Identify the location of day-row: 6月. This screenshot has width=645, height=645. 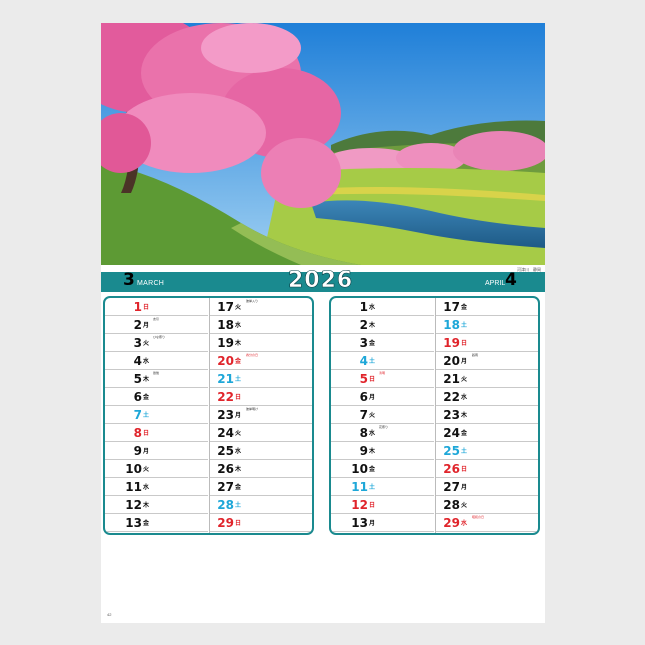
(382, 397).